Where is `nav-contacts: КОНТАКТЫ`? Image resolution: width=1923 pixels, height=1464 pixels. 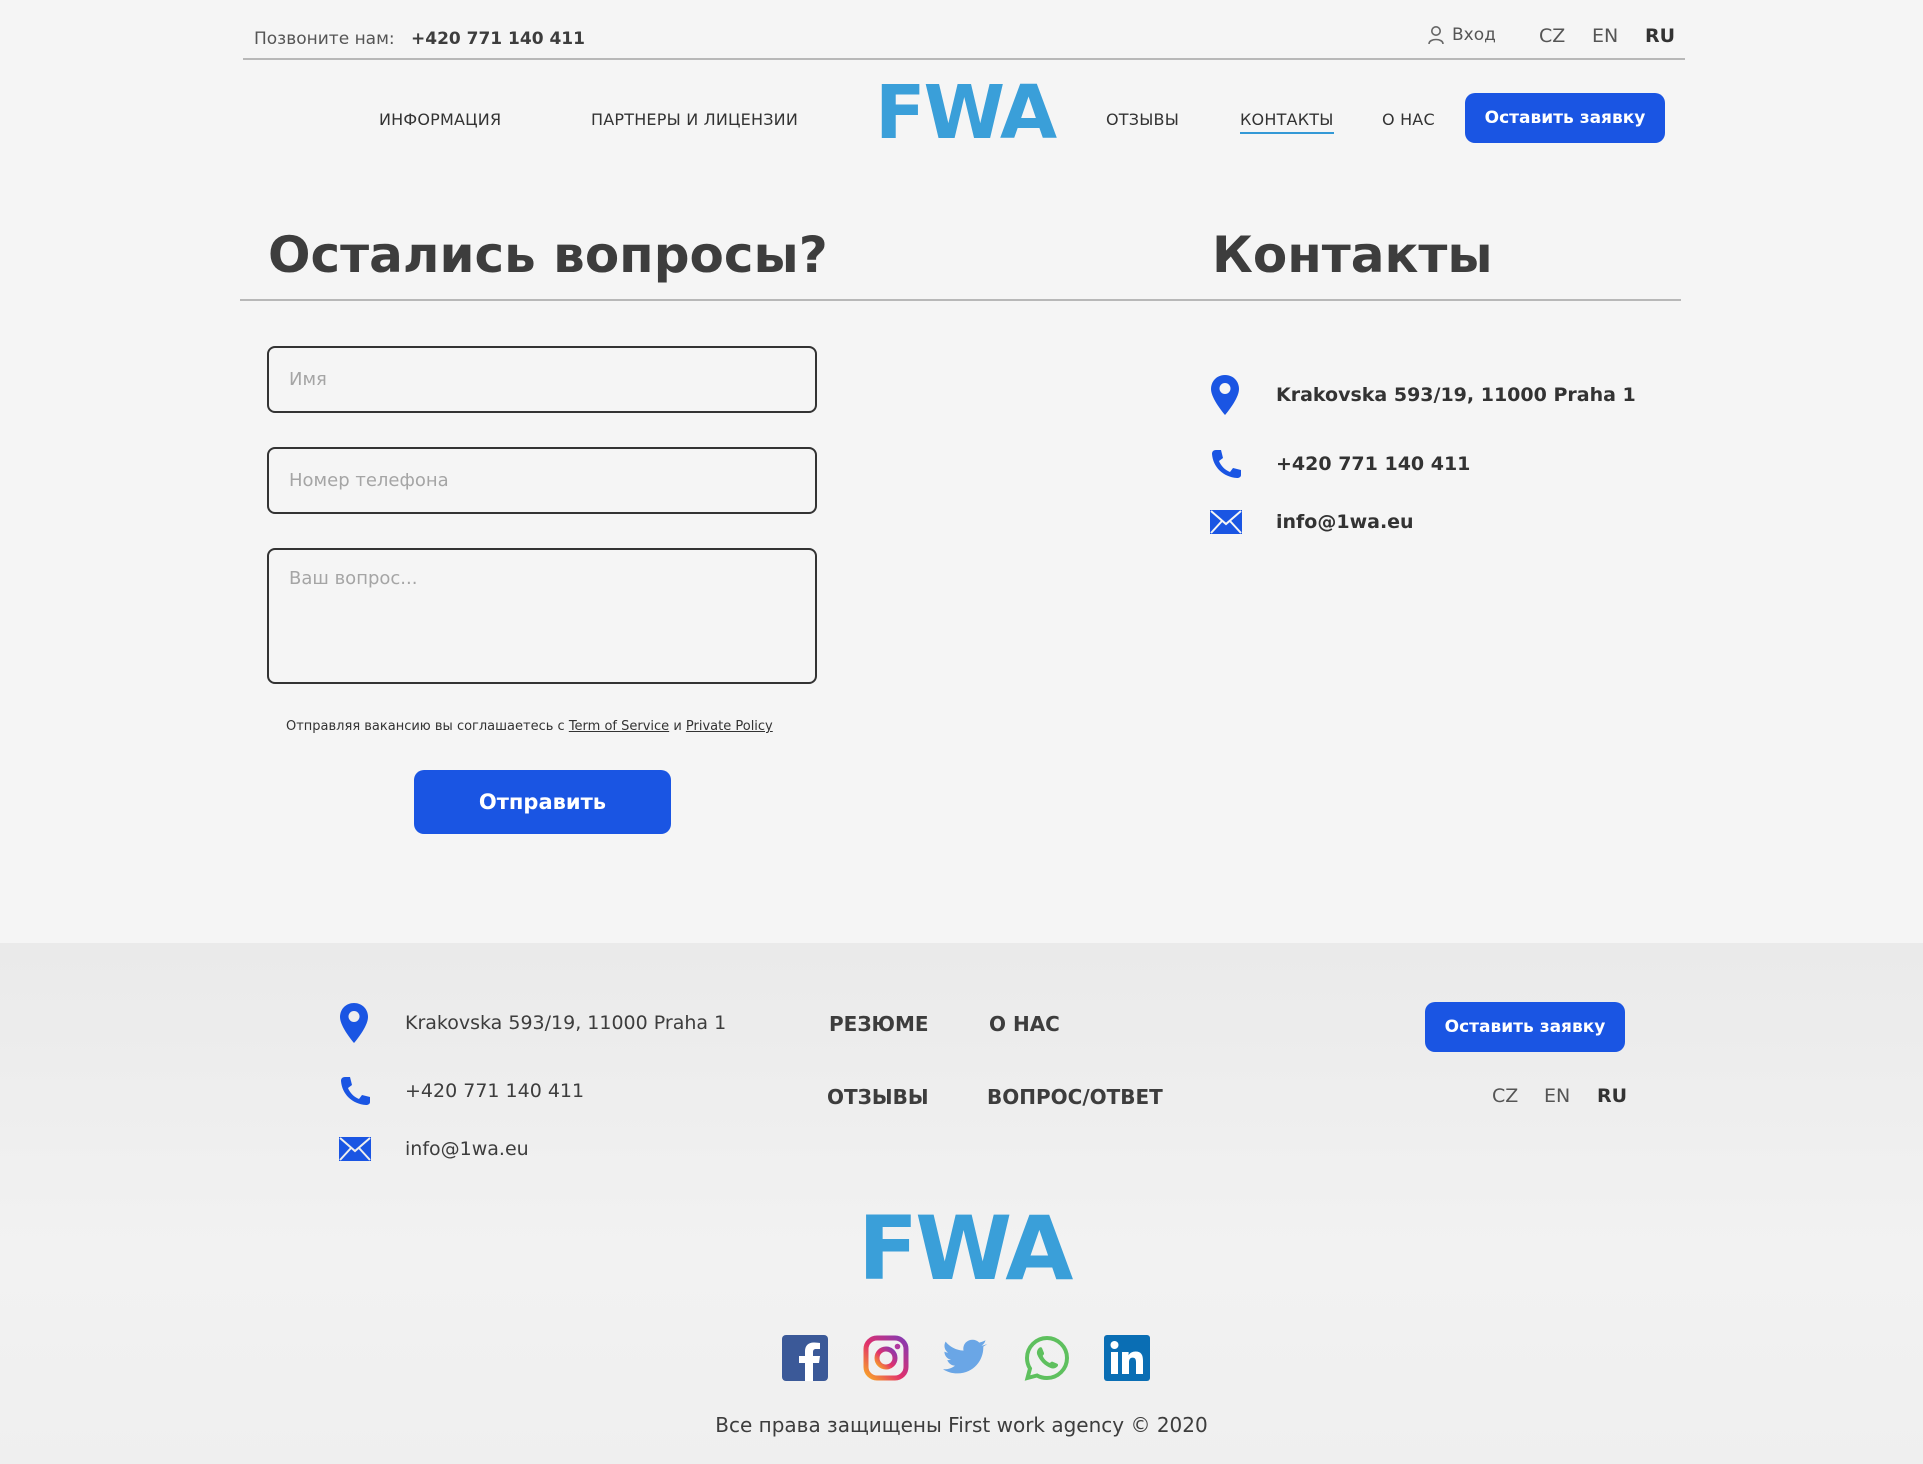 nav-contacts: КОНТАКТЫ is located at coordinates (1287, 122).